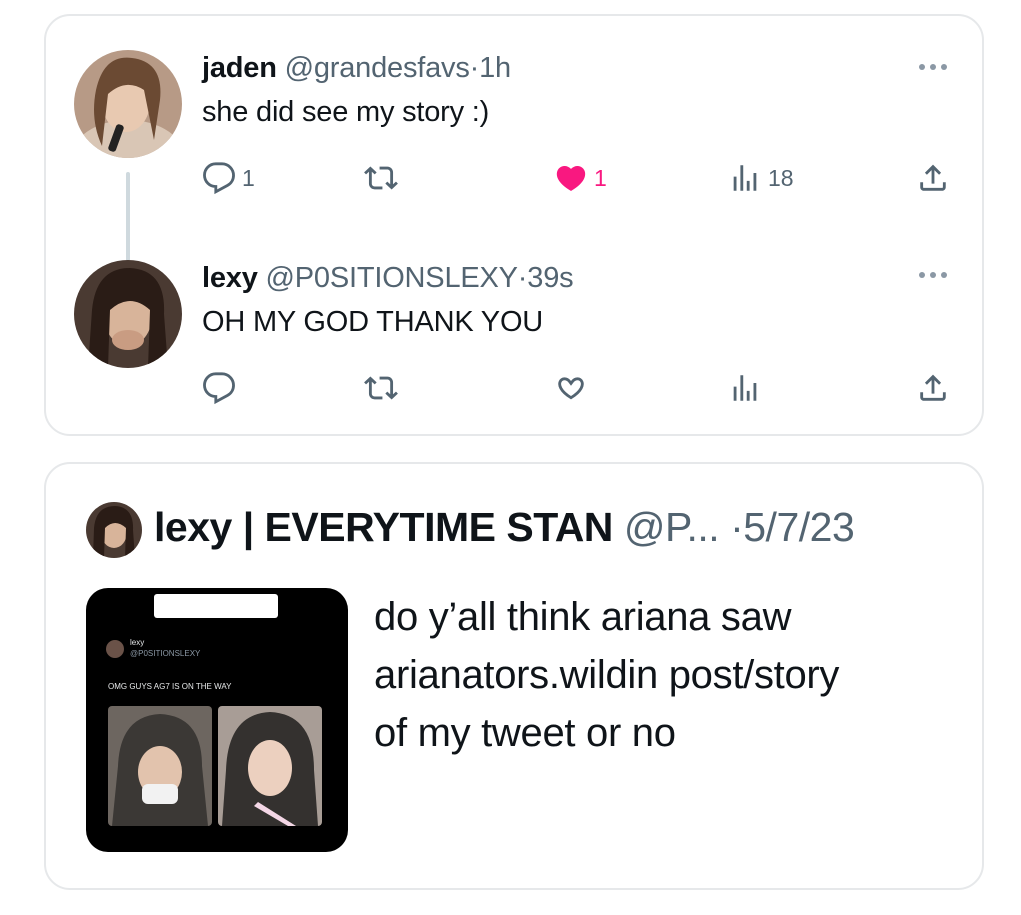 The width and height of the screenshot is (1021, 915). What do you see at coordinates (239, 68) in the screenshot?
I see `tweet-1-author-name: jaden` at bounding box center [239, 68].